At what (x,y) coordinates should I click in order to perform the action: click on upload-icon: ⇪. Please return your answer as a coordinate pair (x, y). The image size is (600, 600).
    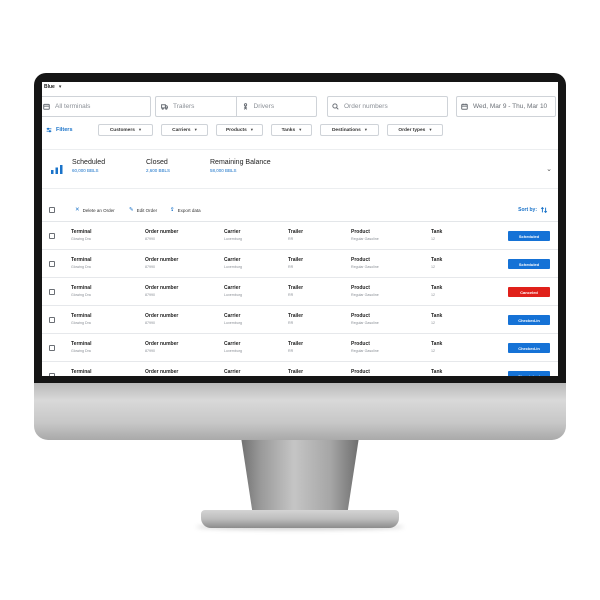
    Looking at the image, I should click on (172, 210).